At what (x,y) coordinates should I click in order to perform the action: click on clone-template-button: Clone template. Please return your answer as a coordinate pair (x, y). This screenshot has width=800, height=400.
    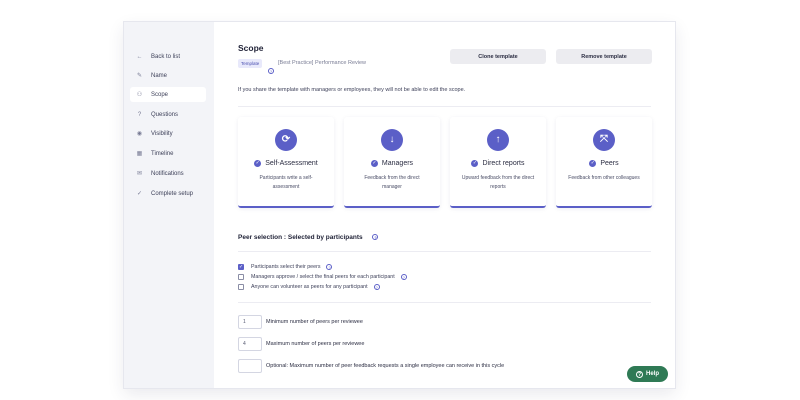
    Looking at the image, I should click on (498, 56).